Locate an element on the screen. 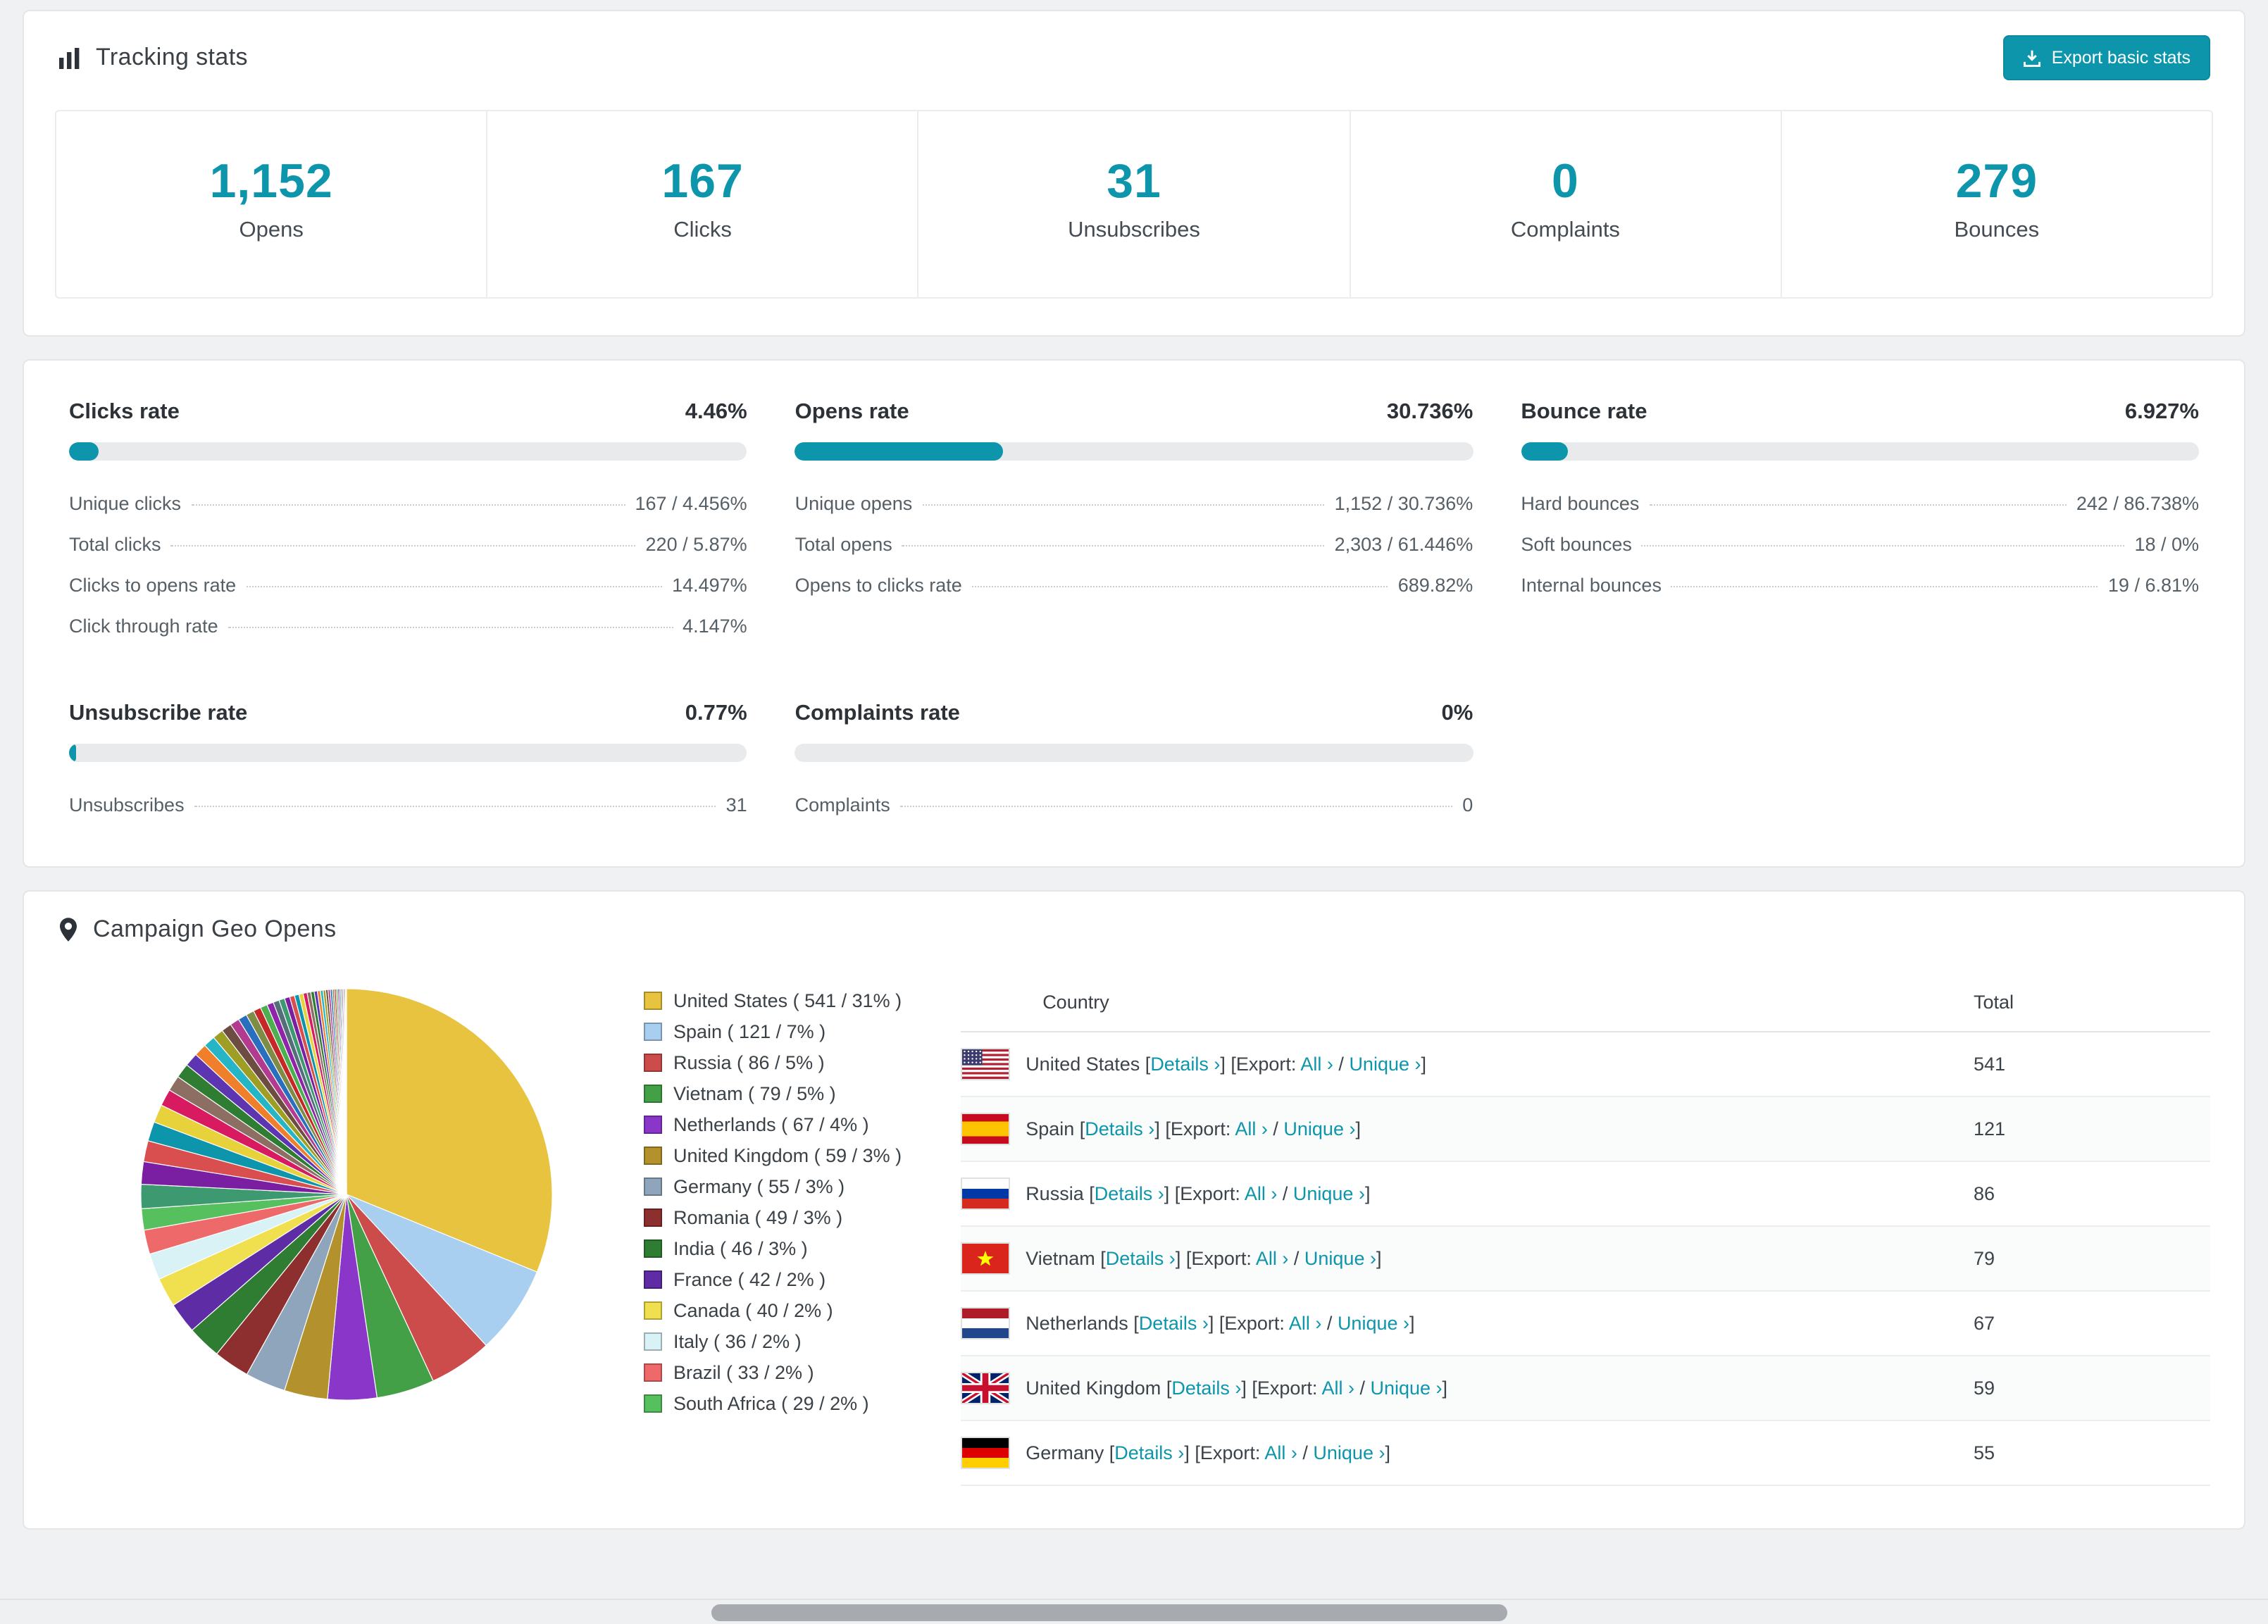 The height and width of the screenshot is (1624, 2268). stat-label: Unsubscribes is located at coordinates (1134, 230).